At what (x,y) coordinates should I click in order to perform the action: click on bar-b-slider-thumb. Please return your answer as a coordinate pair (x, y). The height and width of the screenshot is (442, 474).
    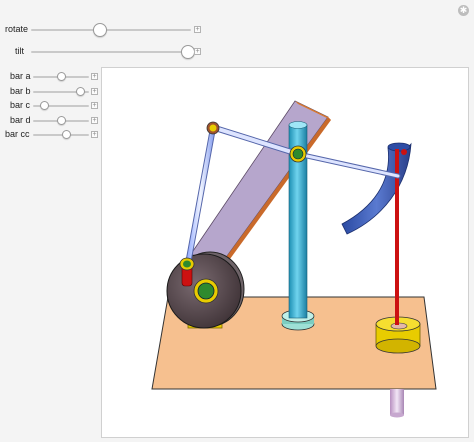
    Looking at the image, I should click on (81, 91).